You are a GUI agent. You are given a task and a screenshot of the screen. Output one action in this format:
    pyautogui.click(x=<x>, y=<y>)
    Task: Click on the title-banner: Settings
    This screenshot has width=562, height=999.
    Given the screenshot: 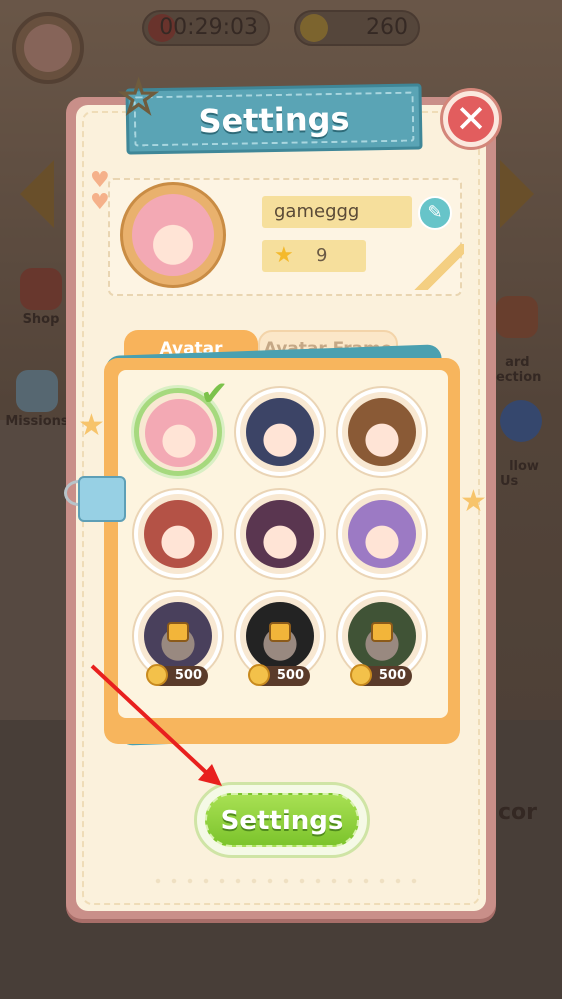 What is the action you would take?
    pyautogui.click(x=274, y=119)
    